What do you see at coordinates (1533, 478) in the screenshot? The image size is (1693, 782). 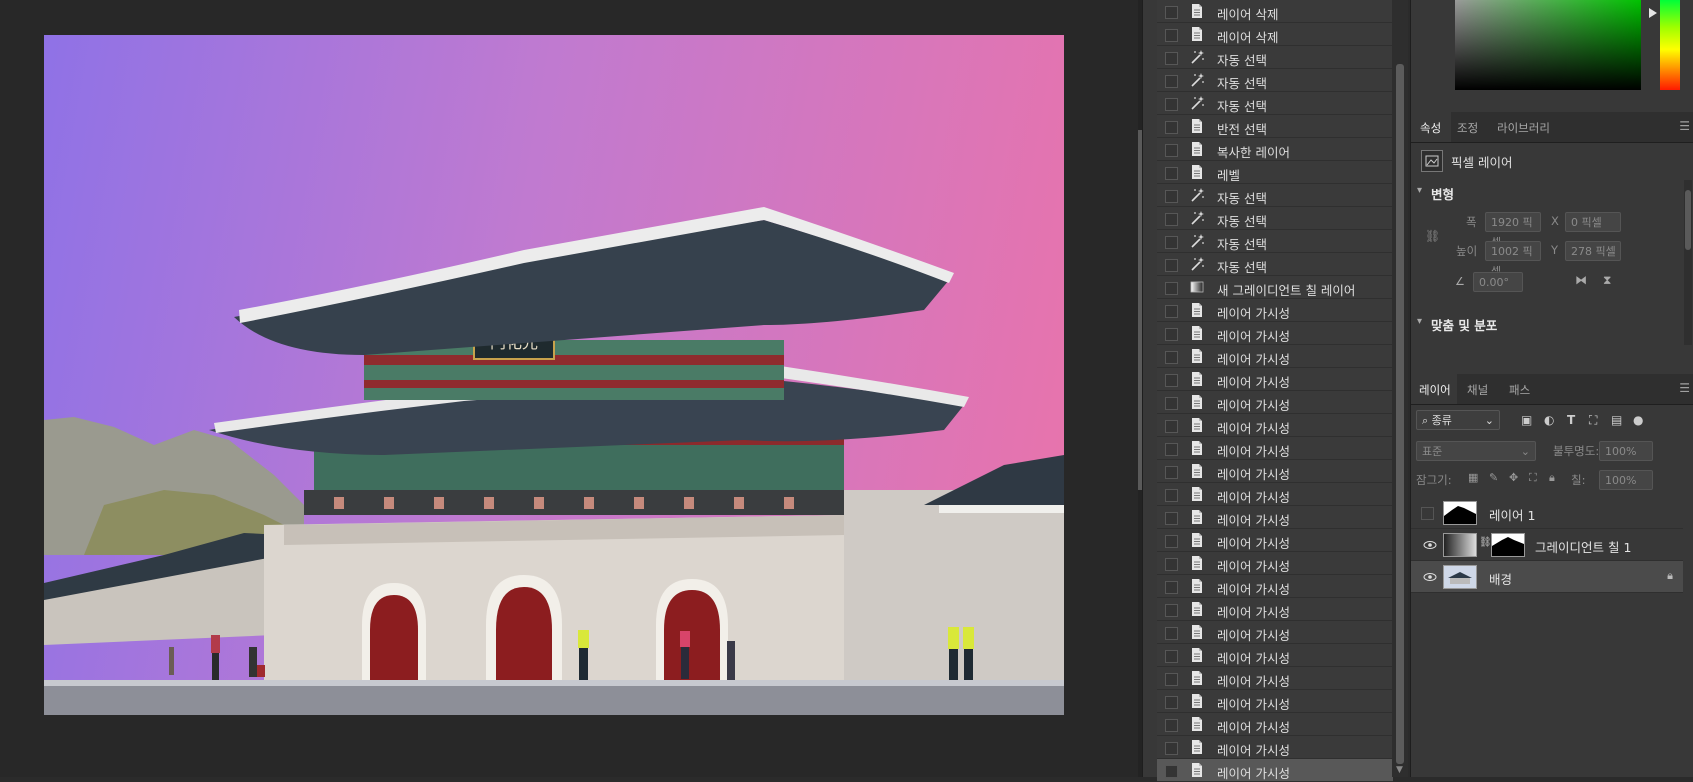 I see `lock-artboard-icon: ⛶` at bounding box center [1533, 478].